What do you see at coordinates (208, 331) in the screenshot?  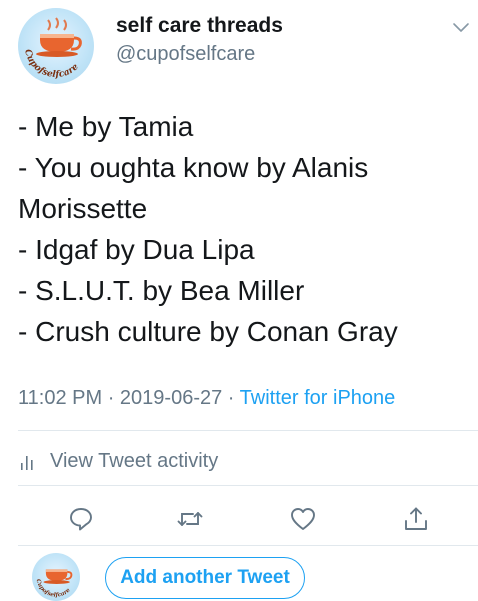 I see `tweet-line: - Crush culture by Conan Gray` at bounding box center [208, 331].